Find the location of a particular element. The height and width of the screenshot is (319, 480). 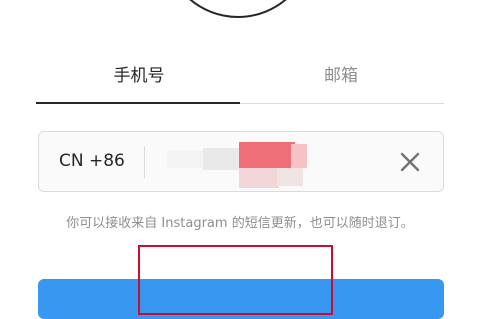

annotation-highlight-box is located at coordinates (235, 280).